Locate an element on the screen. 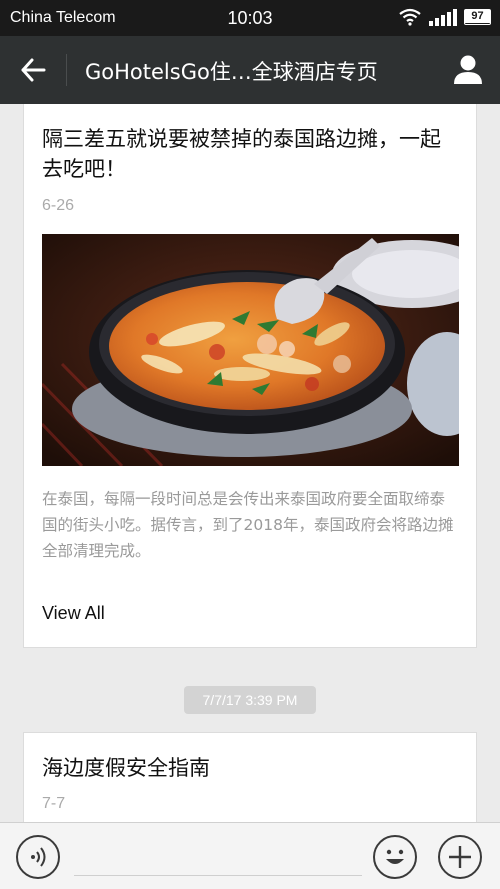  status-bar: China Telecom 10:03 97 is located at coordinates (250, 18).